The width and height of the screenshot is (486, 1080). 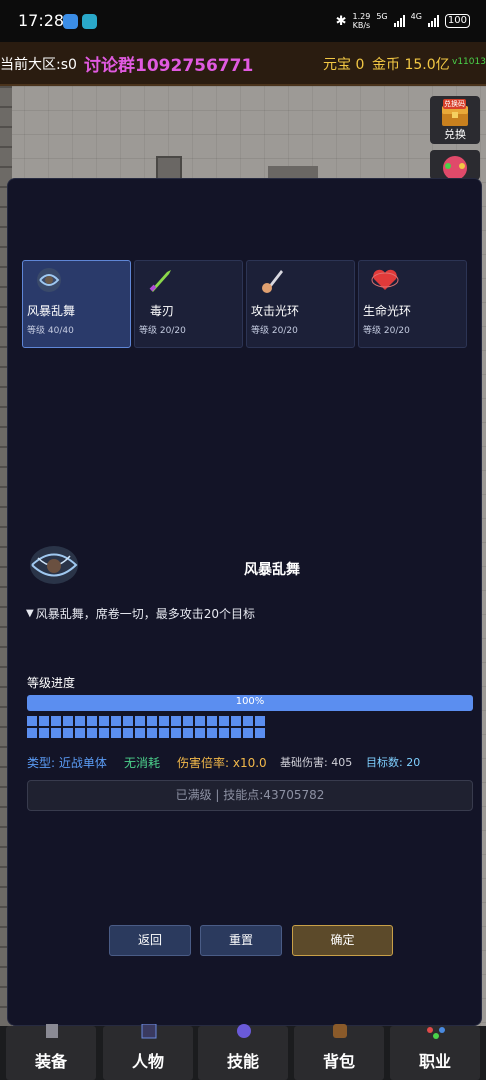 I want to click on skill-card-attack-aura: 攻击光环 等级 20/20, so click(x=300, y=304).